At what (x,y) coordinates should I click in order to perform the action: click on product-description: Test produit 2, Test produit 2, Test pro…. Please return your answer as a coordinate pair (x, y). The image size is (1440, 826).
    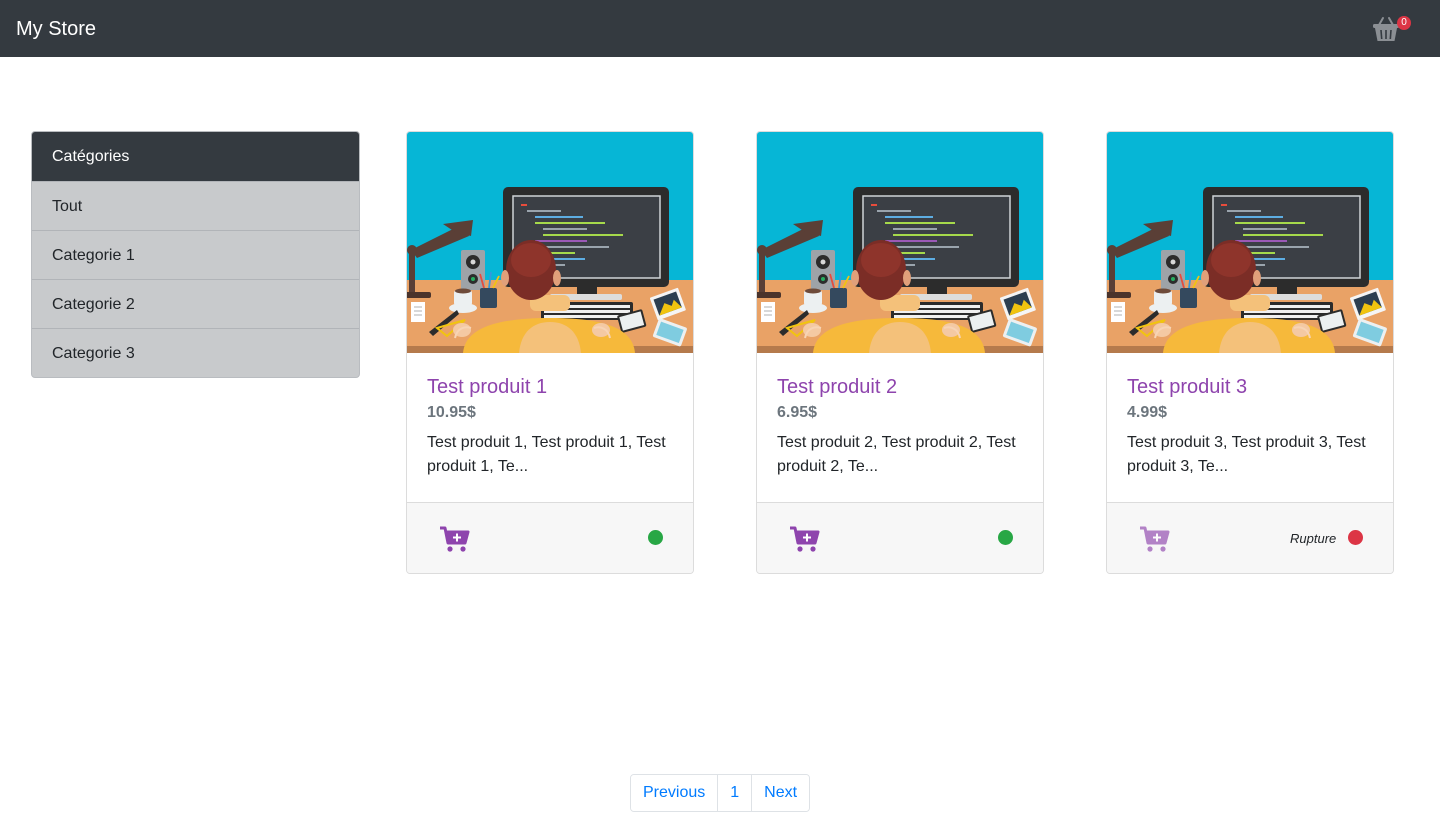
    Looking at the image, I should click on (896, 454).